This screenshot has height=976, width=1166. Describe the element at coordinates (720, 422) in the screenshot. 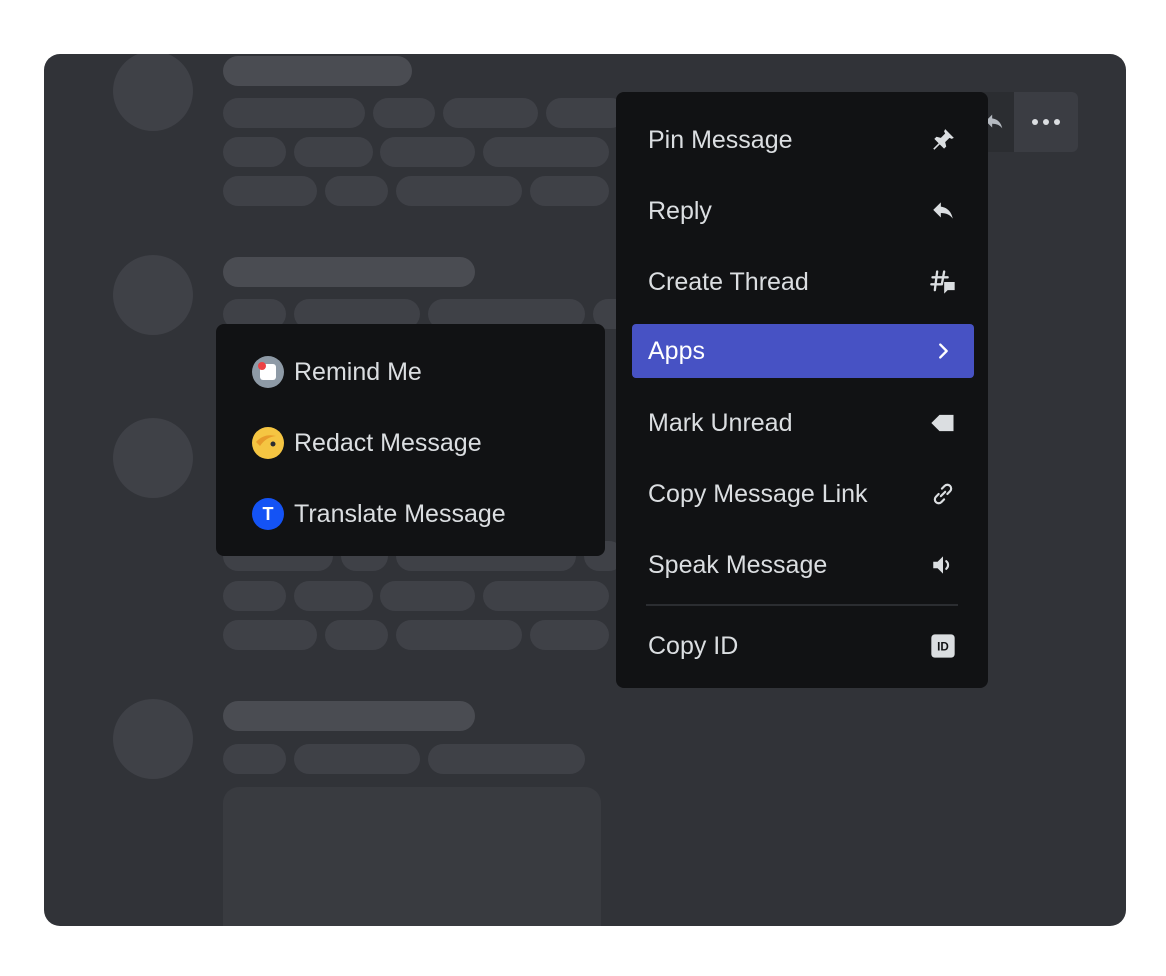

I see `menu-item-label: Mark Unread` at that location.